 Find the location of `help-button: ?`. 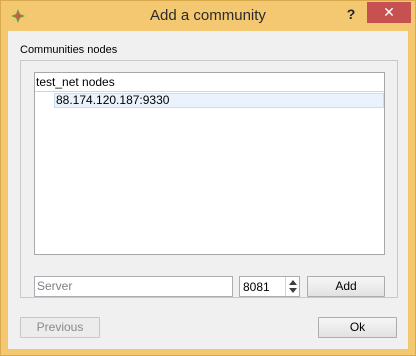

help-button: ? is located at coordinates (351, 14).